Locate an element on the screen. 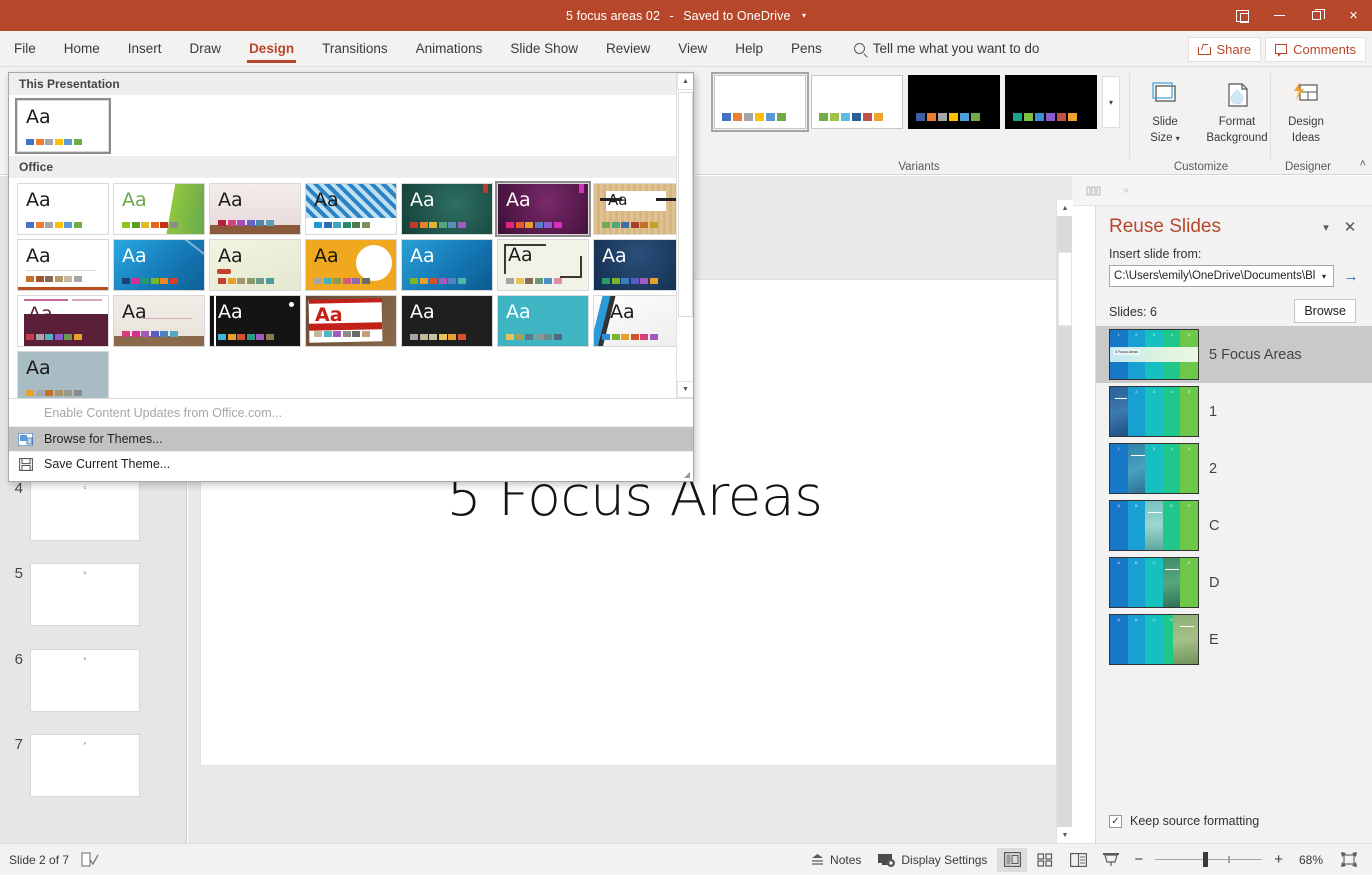 Image resolution: width=1372 pixels, height=875 pixels. comments-button: Comments is located at coordinates (1315, 49).